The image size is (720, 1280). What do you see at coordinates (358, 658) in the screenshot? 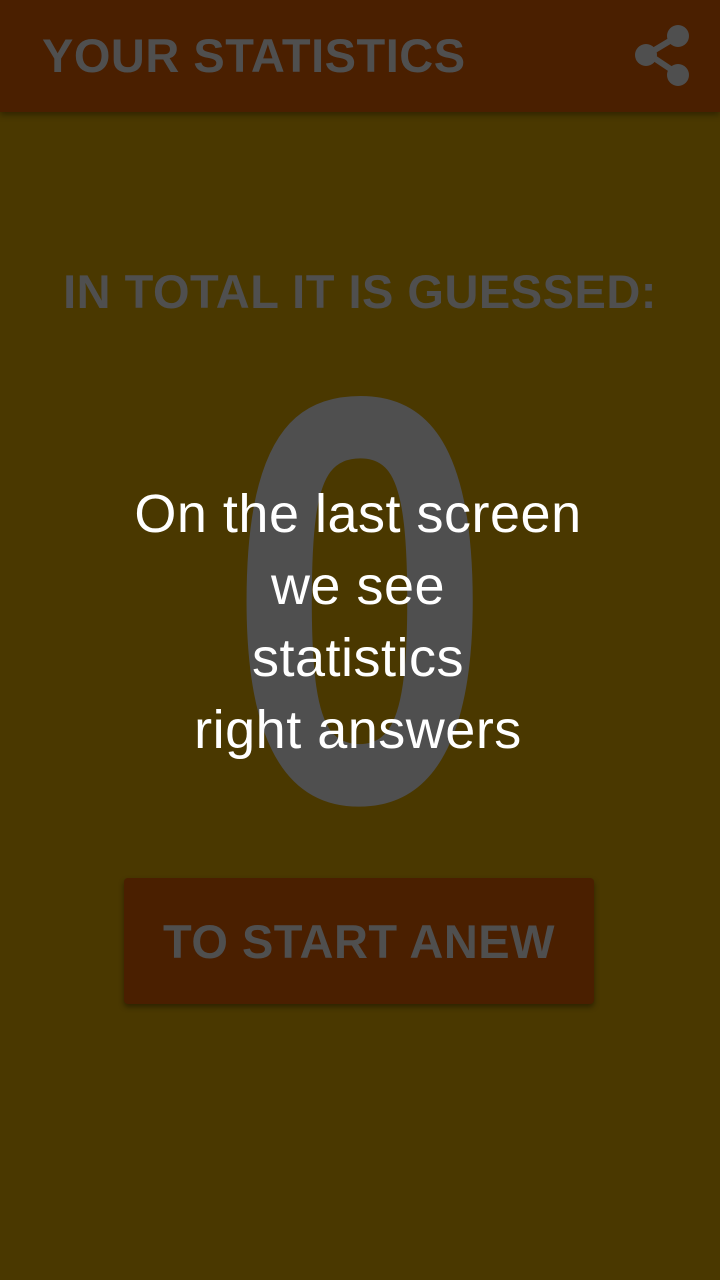
I see `overlay-line: statistics` at bounding box center [358, 658].